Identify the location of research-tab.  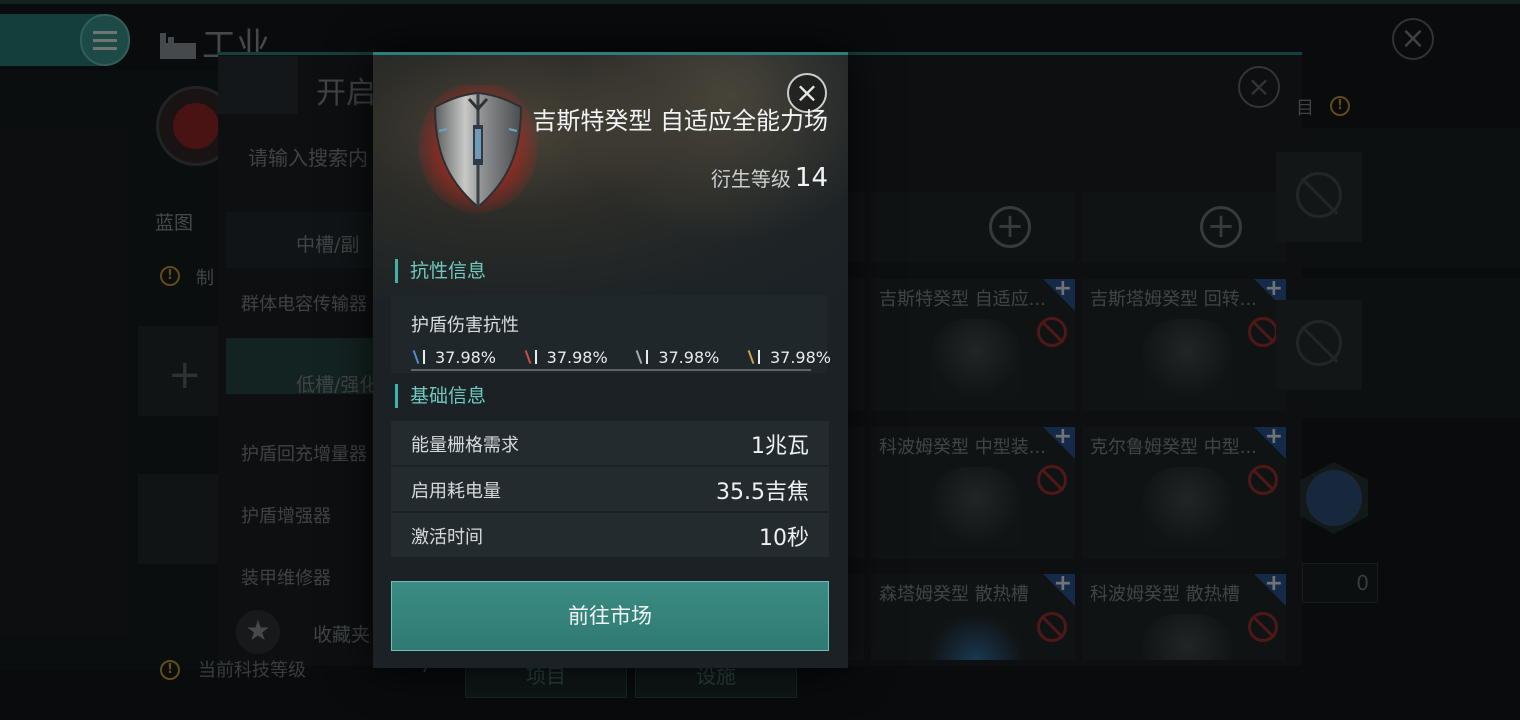
(258, 85).